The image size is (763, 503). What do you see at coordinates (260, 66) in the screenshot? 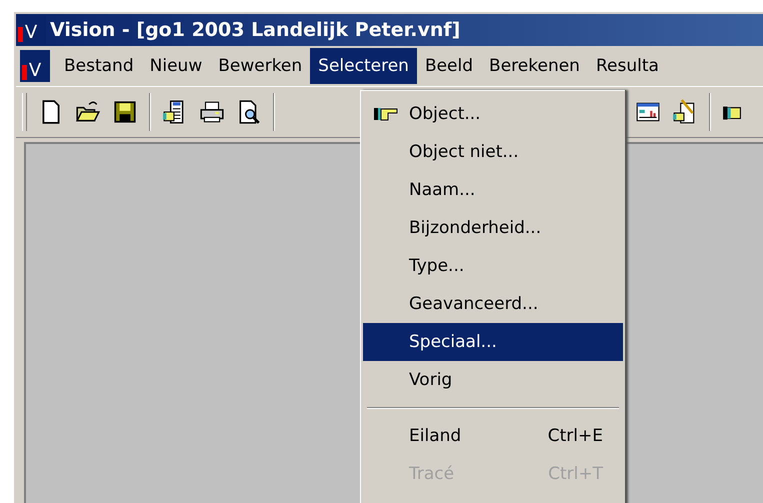
I see `menu-item: Bewerken` at bounding box center [260, 66].